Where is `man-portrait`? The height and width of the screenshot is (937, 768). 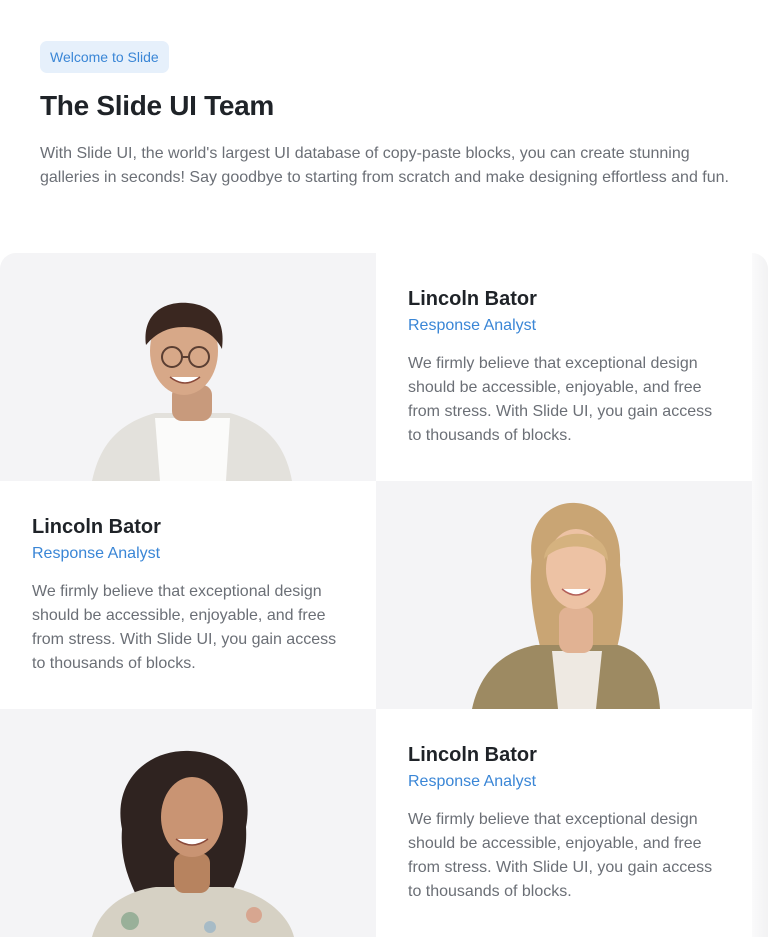
man-portrait is located at coordinates (192, 391).